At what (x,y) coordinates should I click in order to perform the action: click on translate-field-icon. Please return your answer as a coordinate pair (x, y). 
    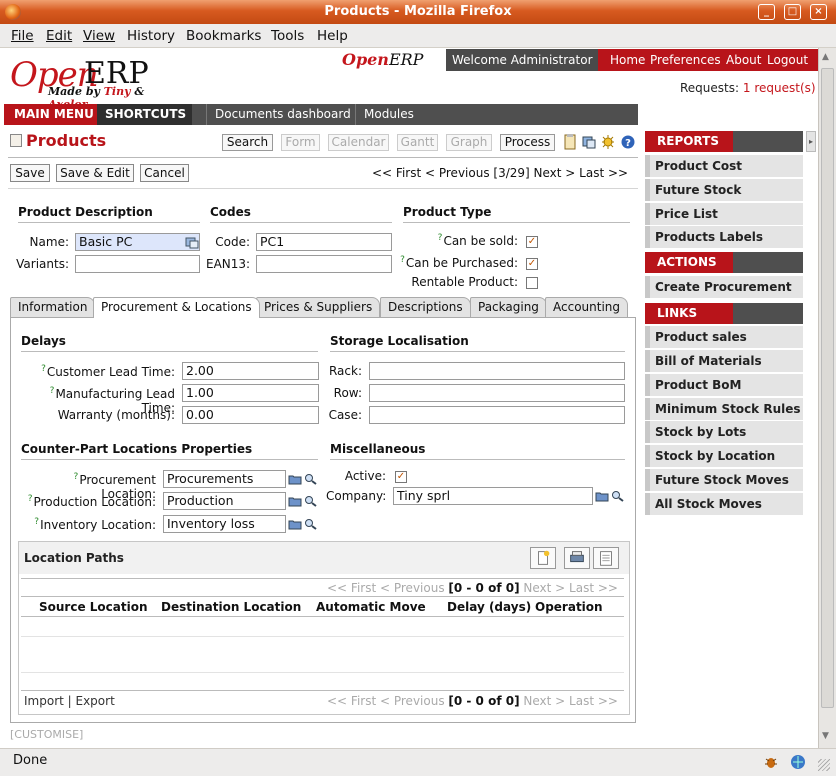
    Looking at the image, I should click on (192, 243).